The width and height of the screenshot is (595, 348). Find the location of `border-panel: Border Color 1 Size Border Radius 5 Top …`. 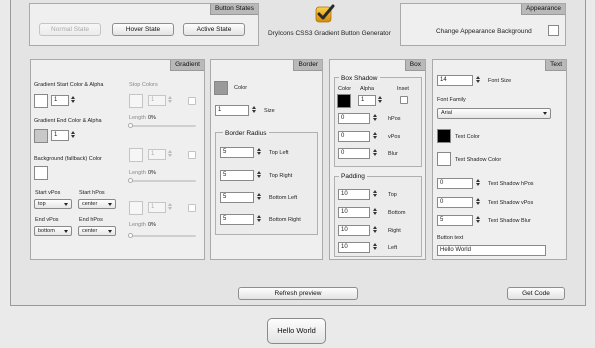

border-panel: Border Color 1 Size Border Radius 5 Top … is located at coordinates (266, 159).